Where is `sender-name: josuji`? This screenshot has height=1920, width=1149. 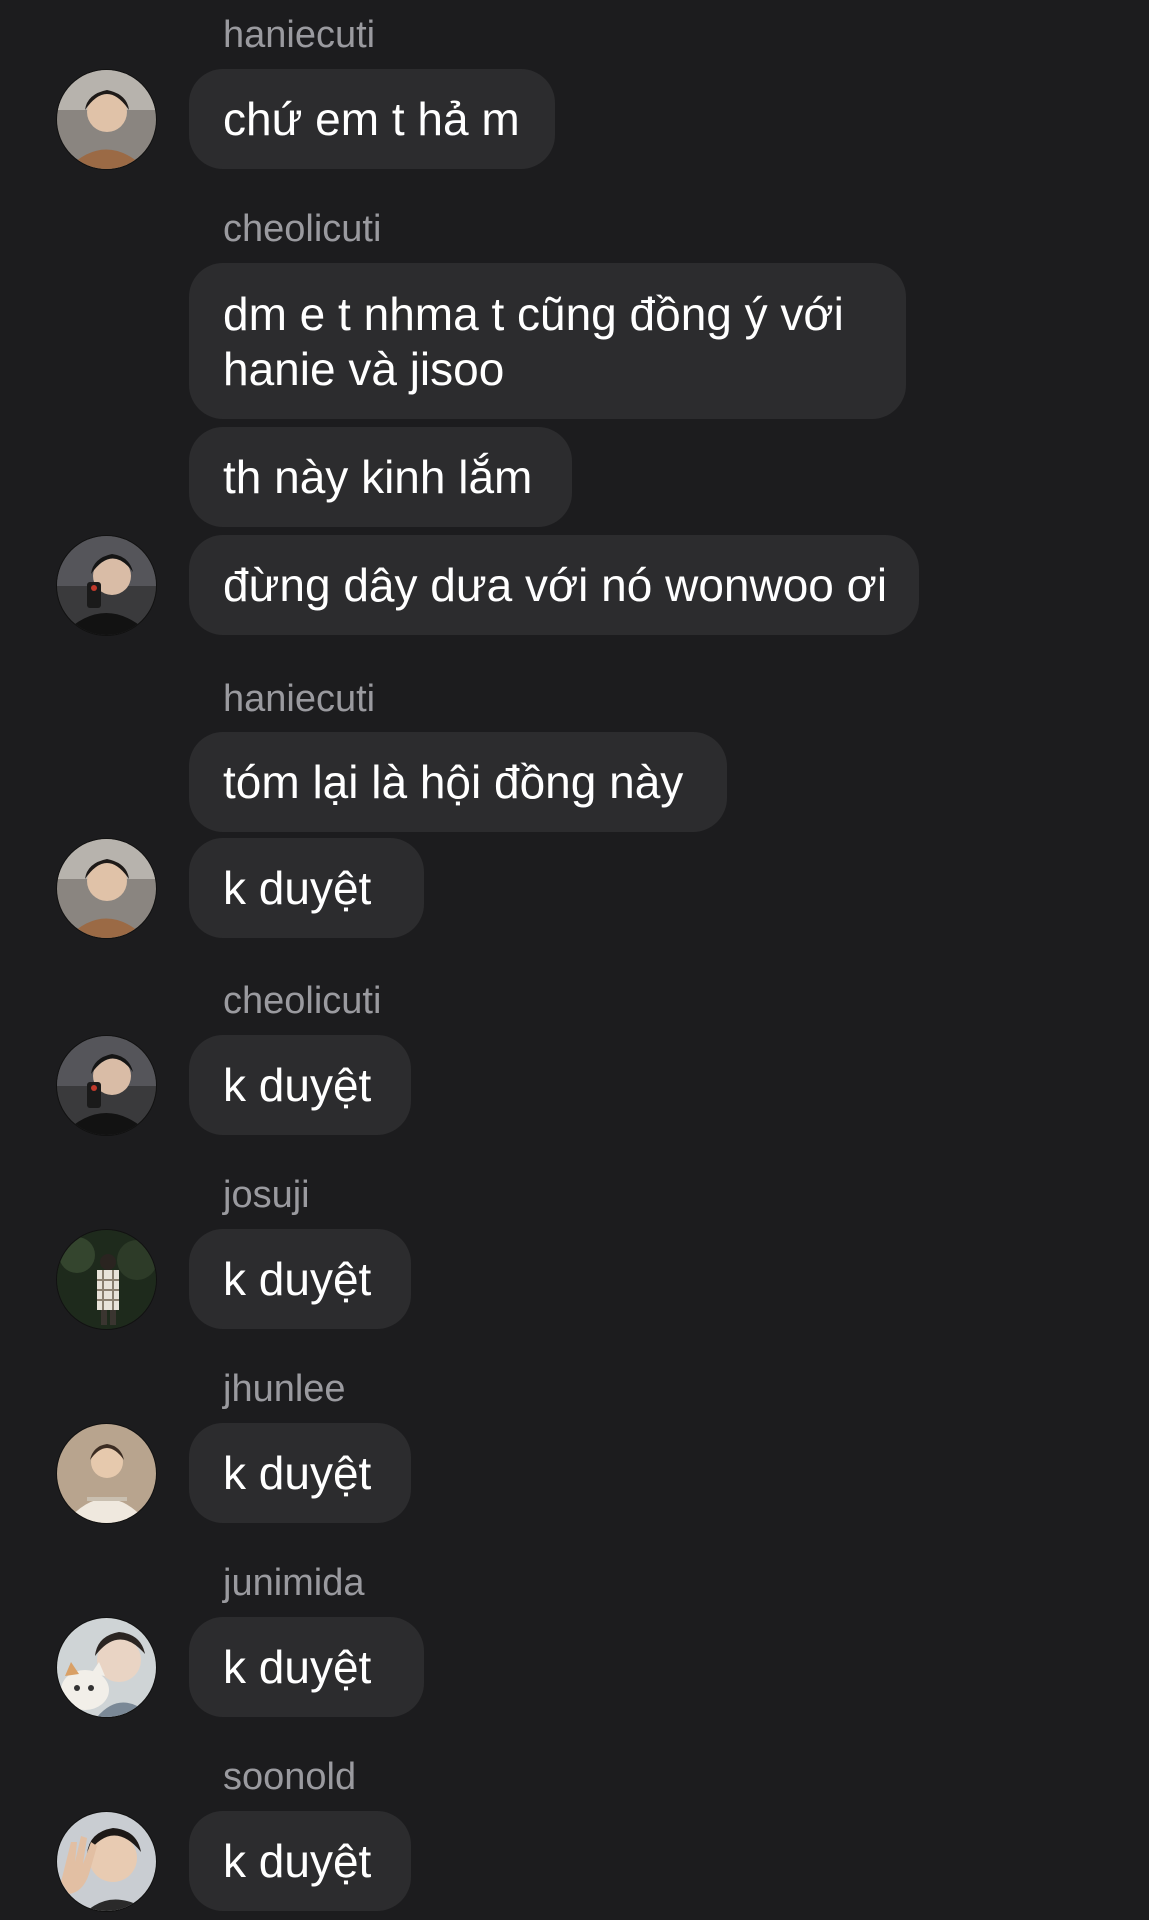
sender-name: josuji is located at coordinates (266, 1195).